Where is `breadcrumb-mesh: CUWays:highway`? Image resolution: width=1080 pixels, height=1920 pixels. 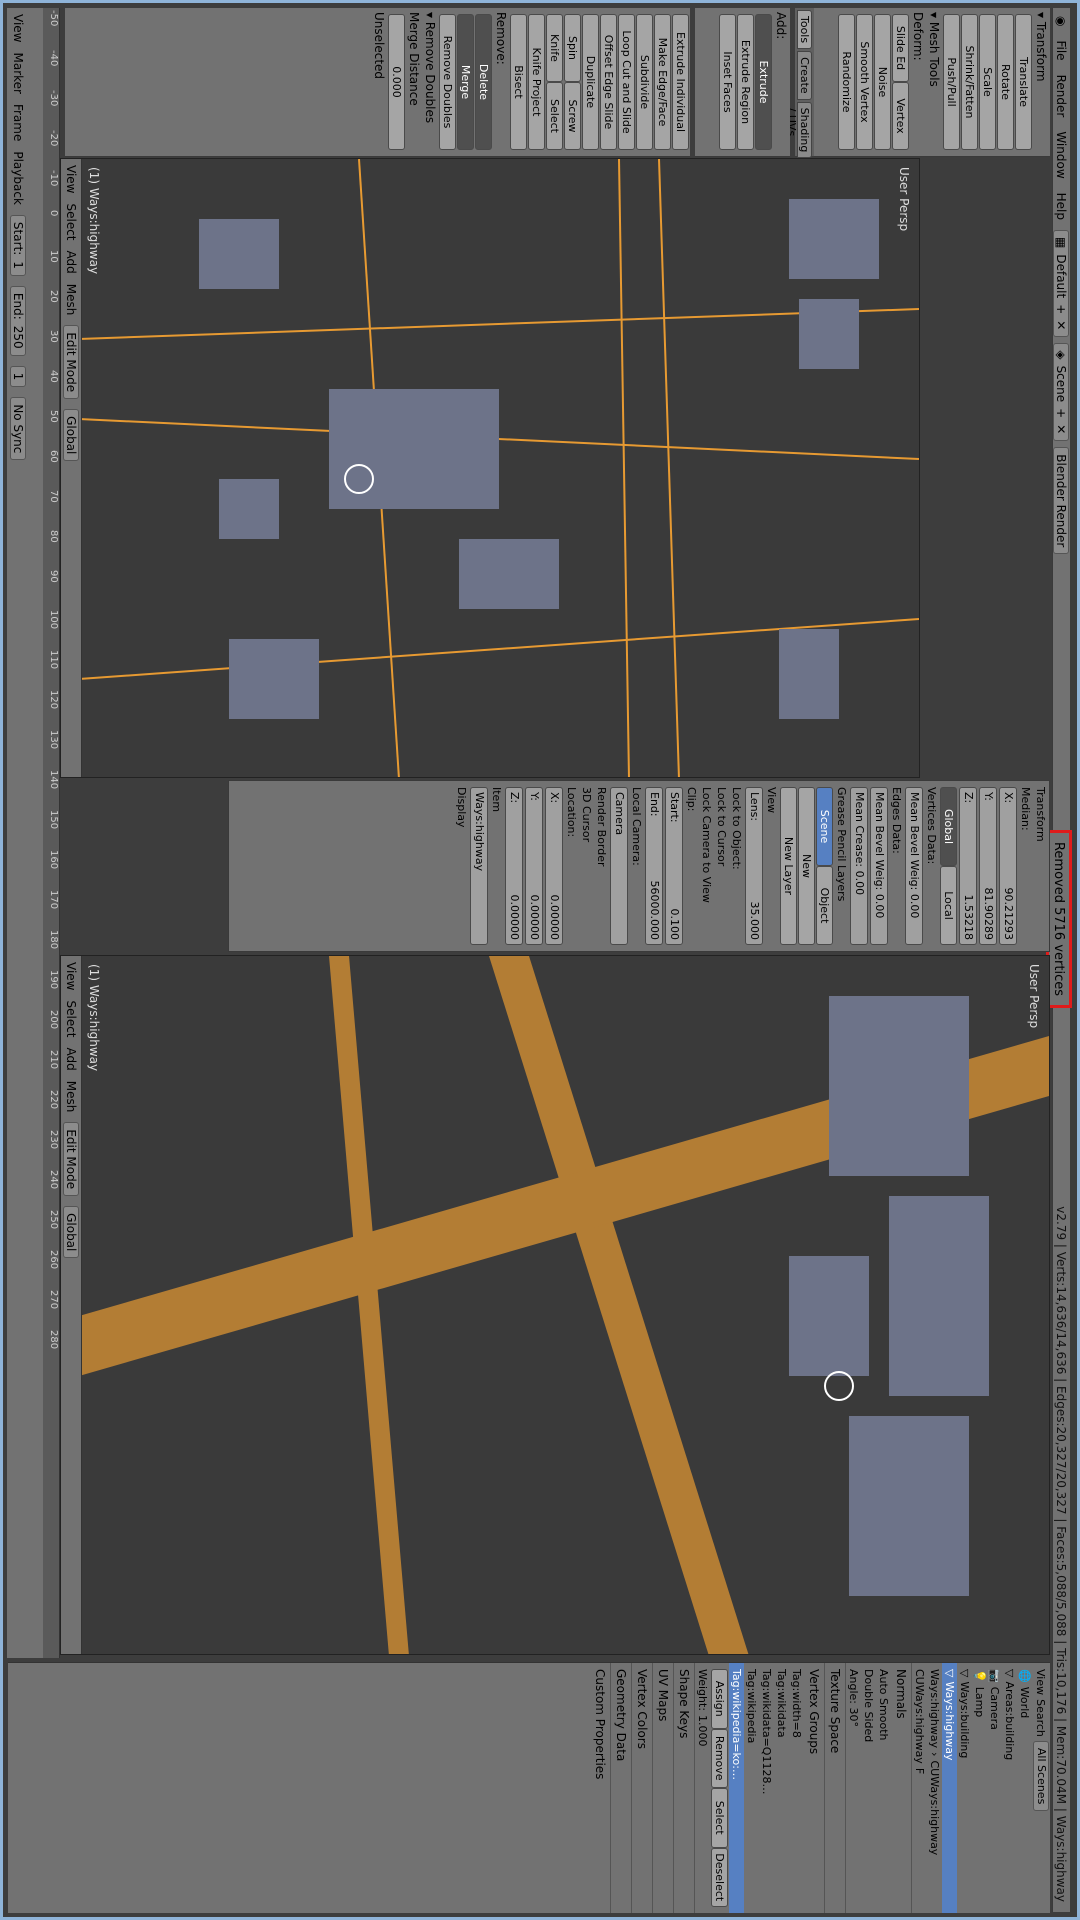
breadcrumb-mesh: CUWays:highway is located at coordinates (934, 1808).